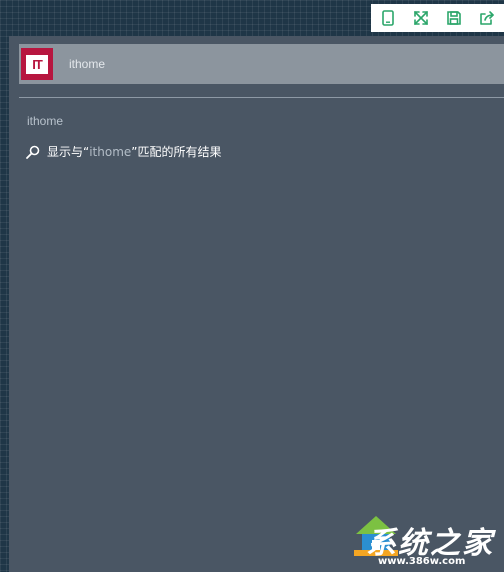  I want to click on divider, so click(261, 97).